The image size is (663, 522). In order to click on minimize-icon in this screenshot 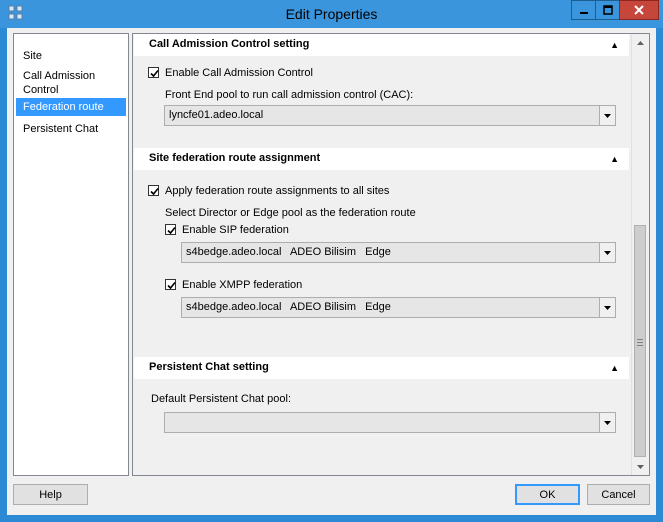, I will do `click(583, 13)`.